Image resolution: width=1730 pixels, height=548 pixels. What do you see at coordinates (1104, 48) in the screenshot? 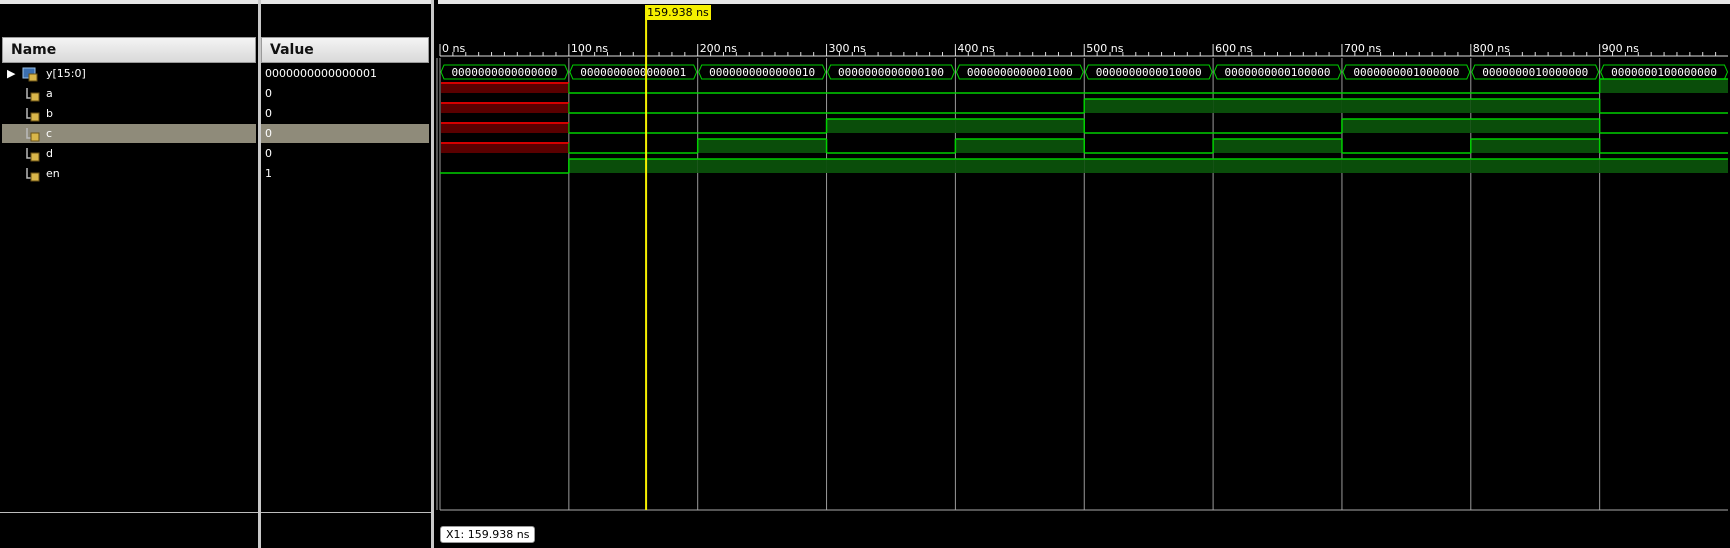
I see `tick-label: 500 ns` at bounding box center [1104, 48].